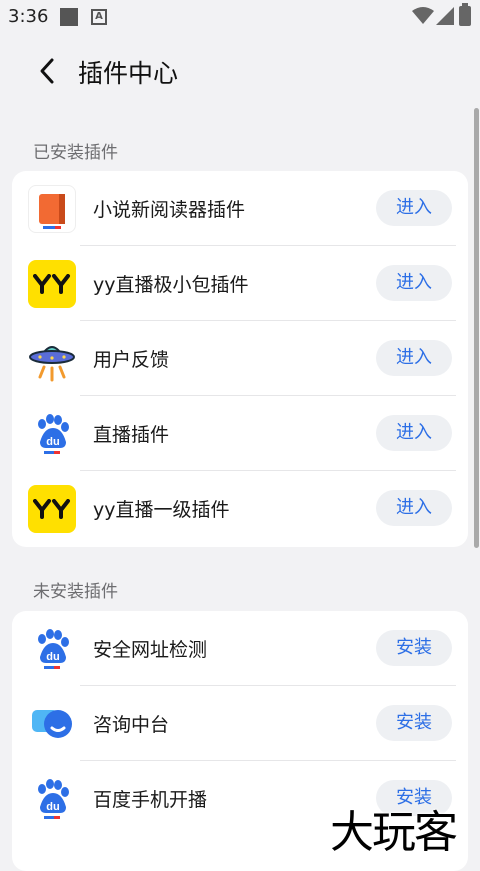 The width and height of the screenshot is (480, 871). I want to click on watermark: 大玩客, so click(394, 832).